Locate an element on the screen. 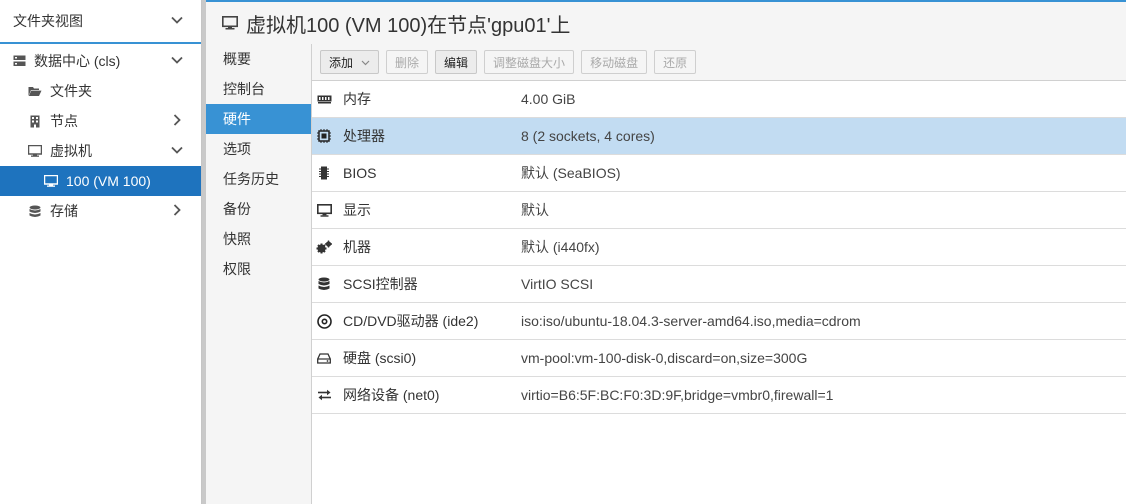  vm-config-nav: 概要 控制台 硬件 选项 任务历史 备份 快照 权限 is located at coordinates (259, 274).